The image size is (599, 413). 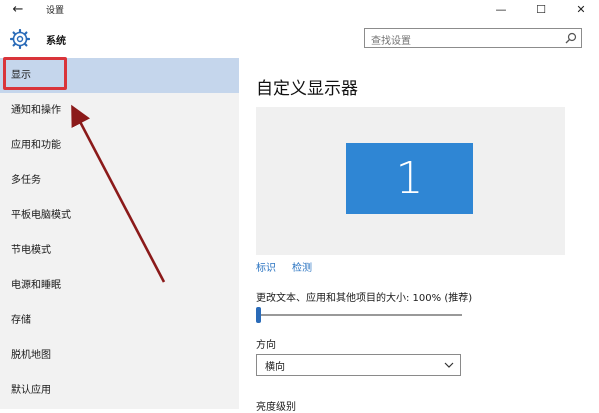 What do you see at coordinates (119, 145) in the screenshot?
I see `sidebar-item-apps: 应用和功能` at bounding box center [119, 145].